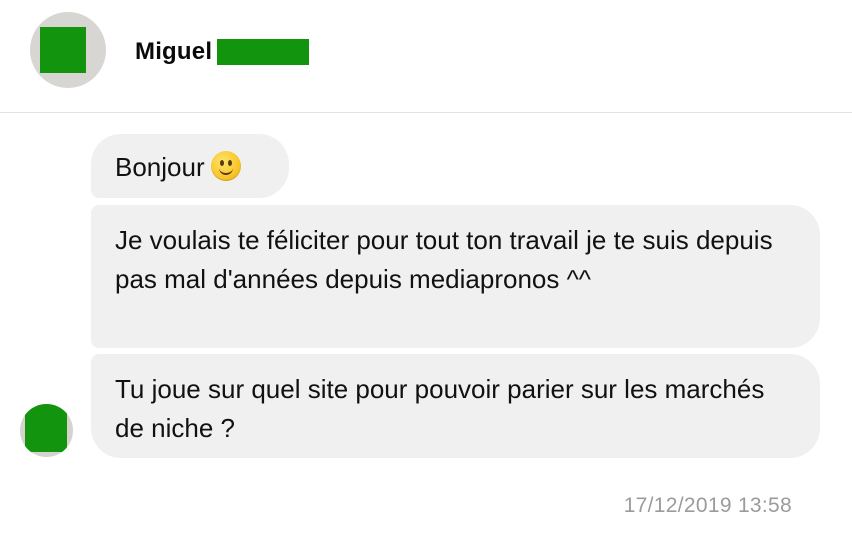  I want to click on sender-avatar, so click(46, 430).